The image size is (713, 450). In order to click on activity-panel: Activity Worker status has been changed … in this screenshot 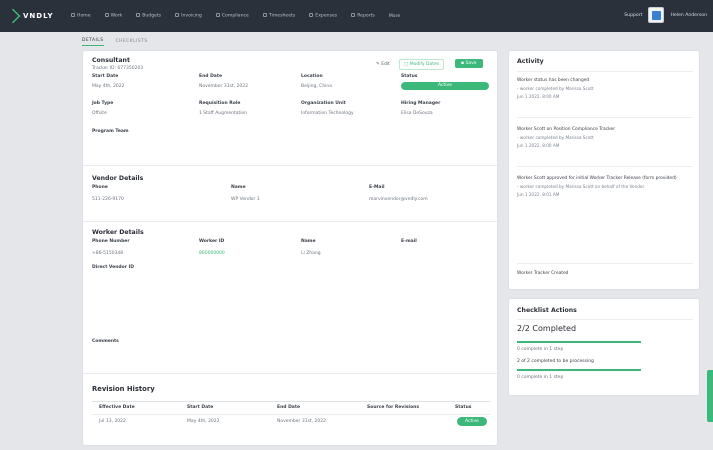, I will do `click(604, 170)`.